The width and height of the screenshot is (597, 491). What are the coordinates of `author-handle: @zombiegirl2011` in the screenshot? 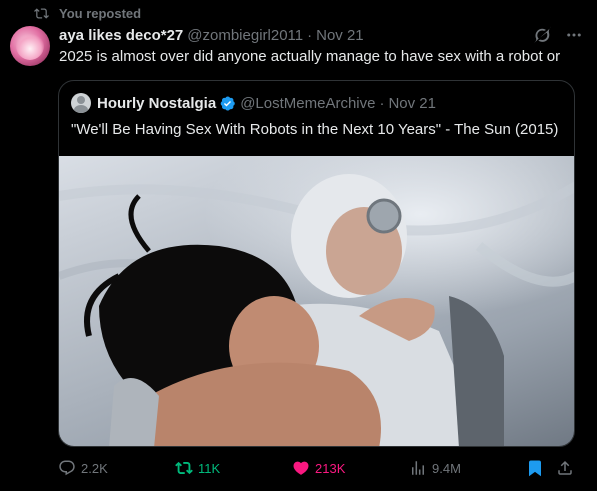 It's located at (245, 35).